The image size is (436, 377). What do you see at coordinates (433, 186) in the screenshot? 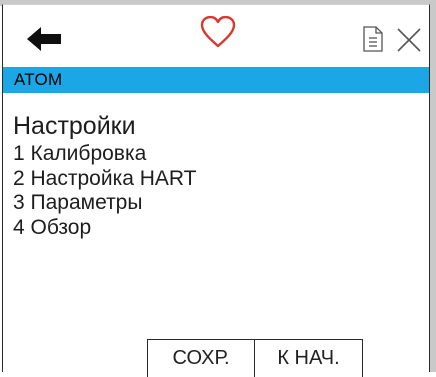
I see `scrollbar` at bounding box center [433, 186].